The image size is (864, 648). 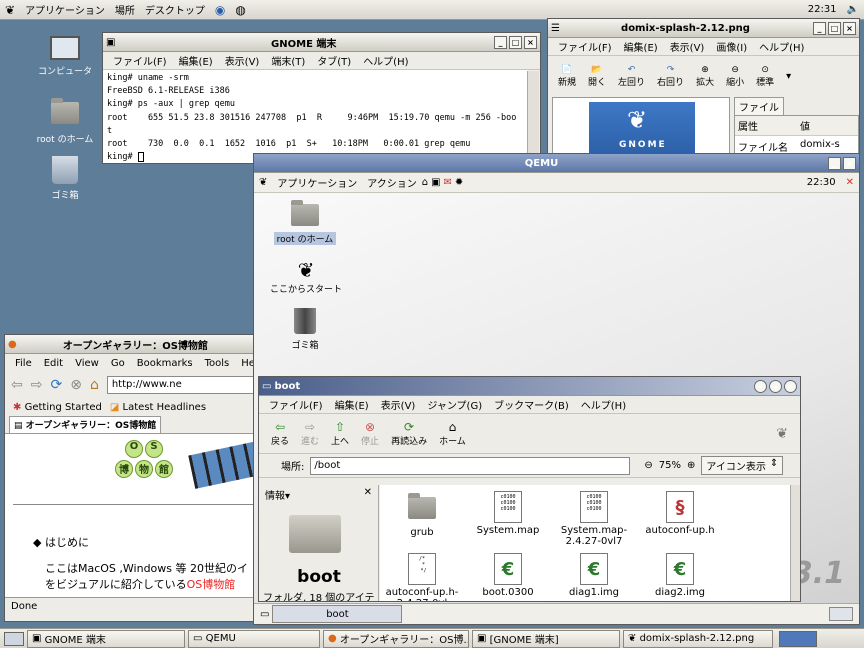 What do you see at coordinates (680, 513) in the screenshot?
I see `file-item: § autoconf-up.h` at bounding box center [680, 513].